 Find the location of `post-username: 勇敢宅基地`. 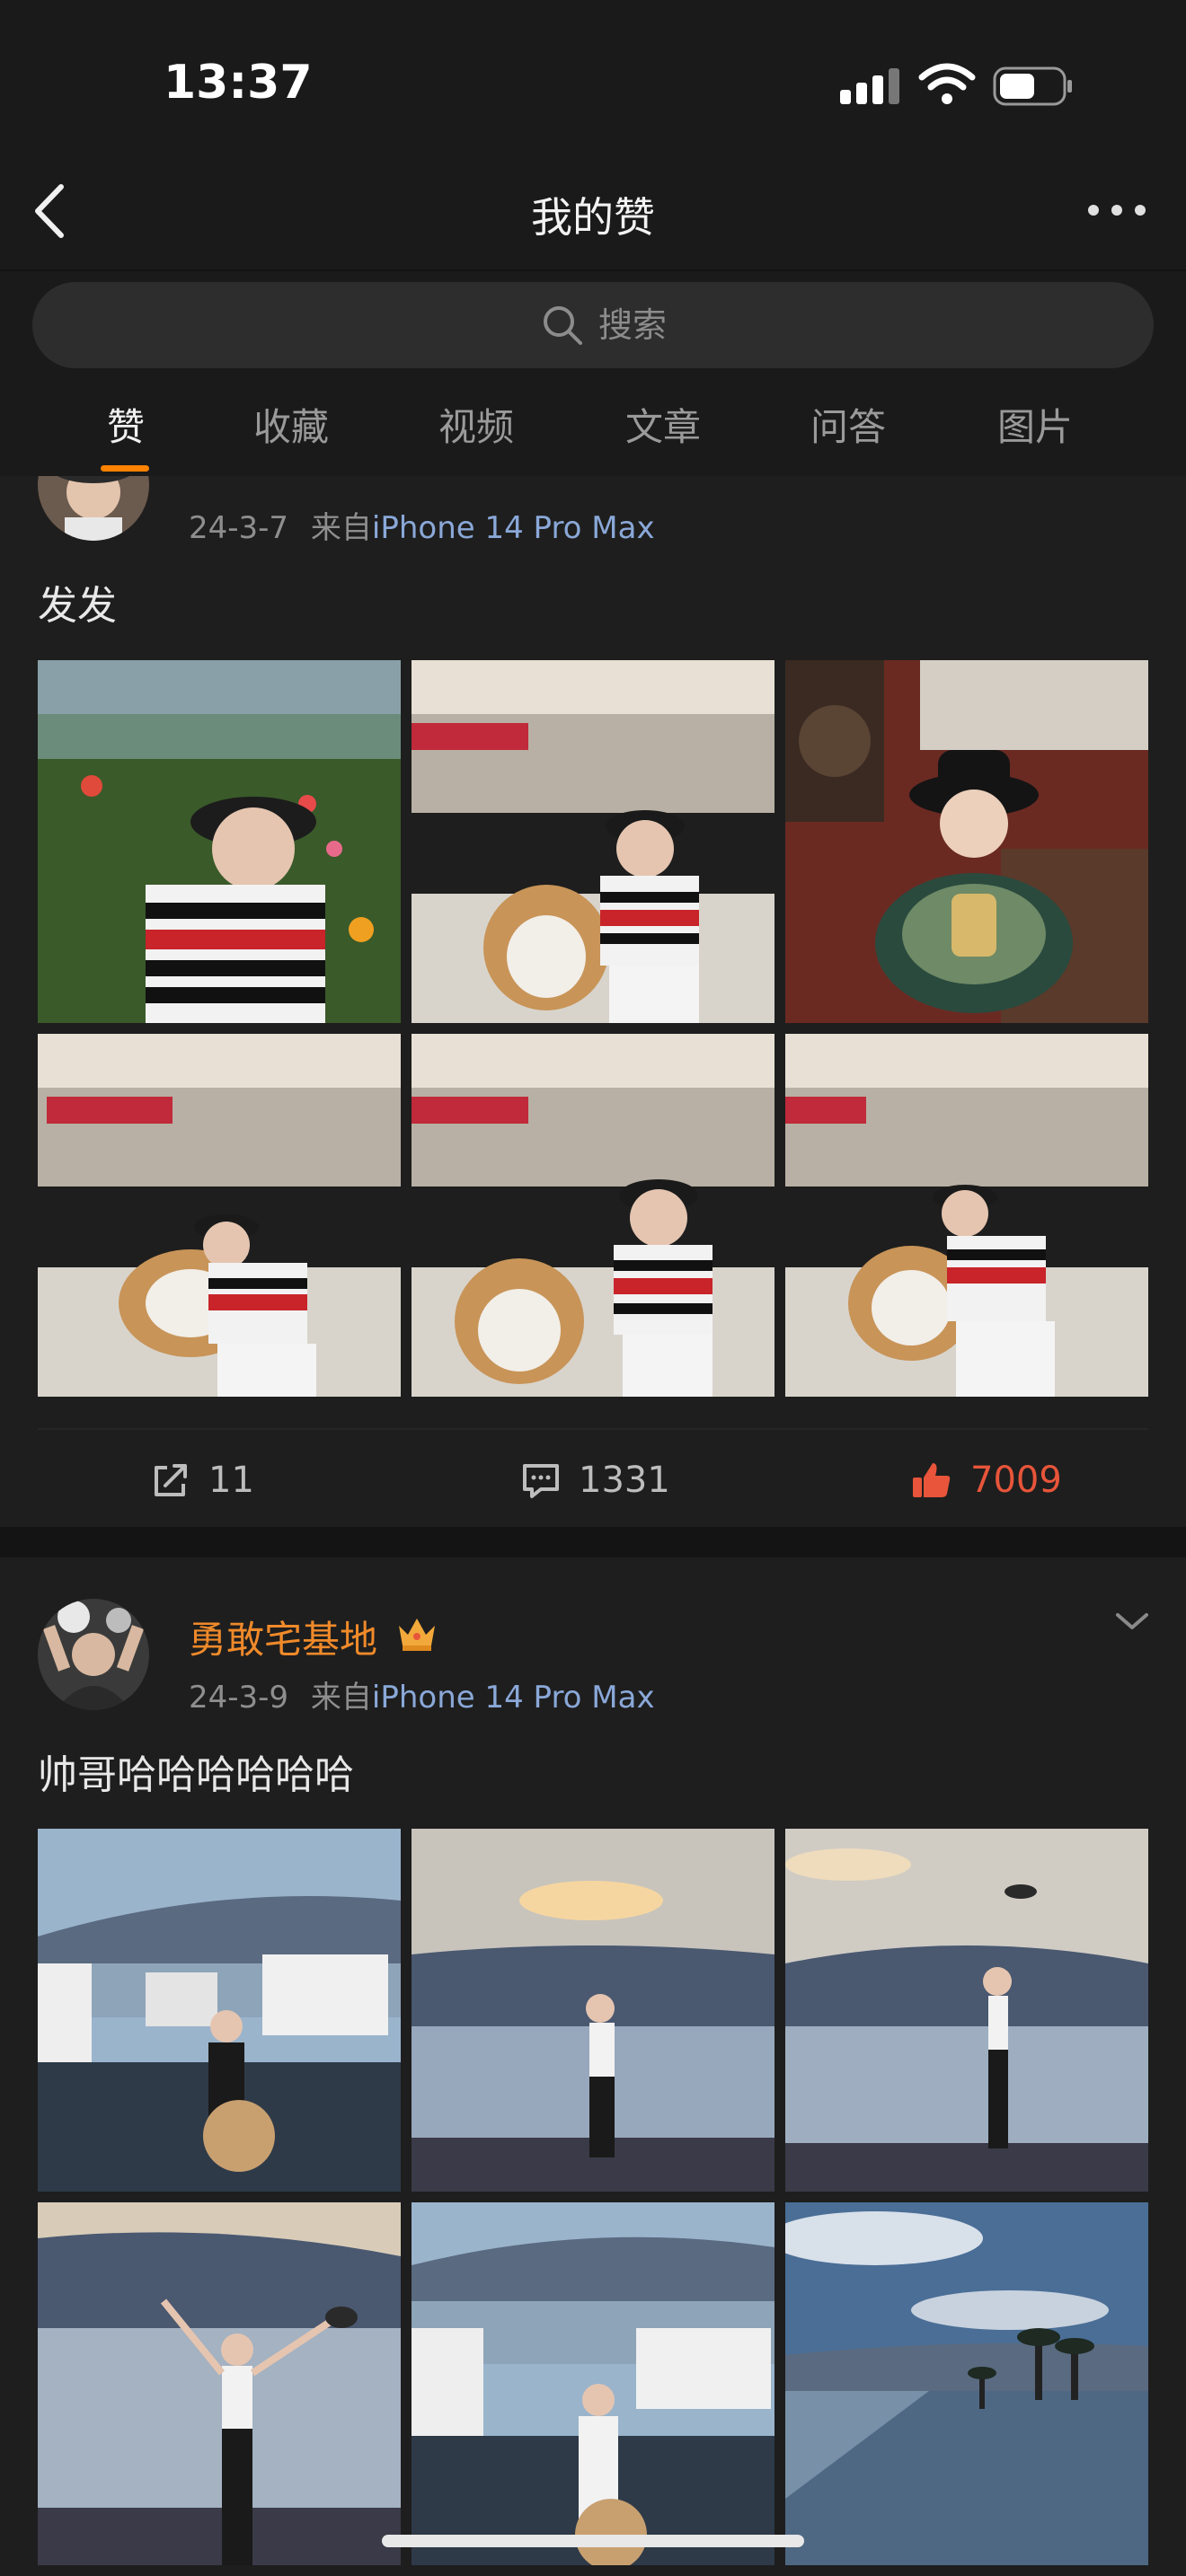

post-username: 勇敢宅基地 is located at coordinates (283, 1637).